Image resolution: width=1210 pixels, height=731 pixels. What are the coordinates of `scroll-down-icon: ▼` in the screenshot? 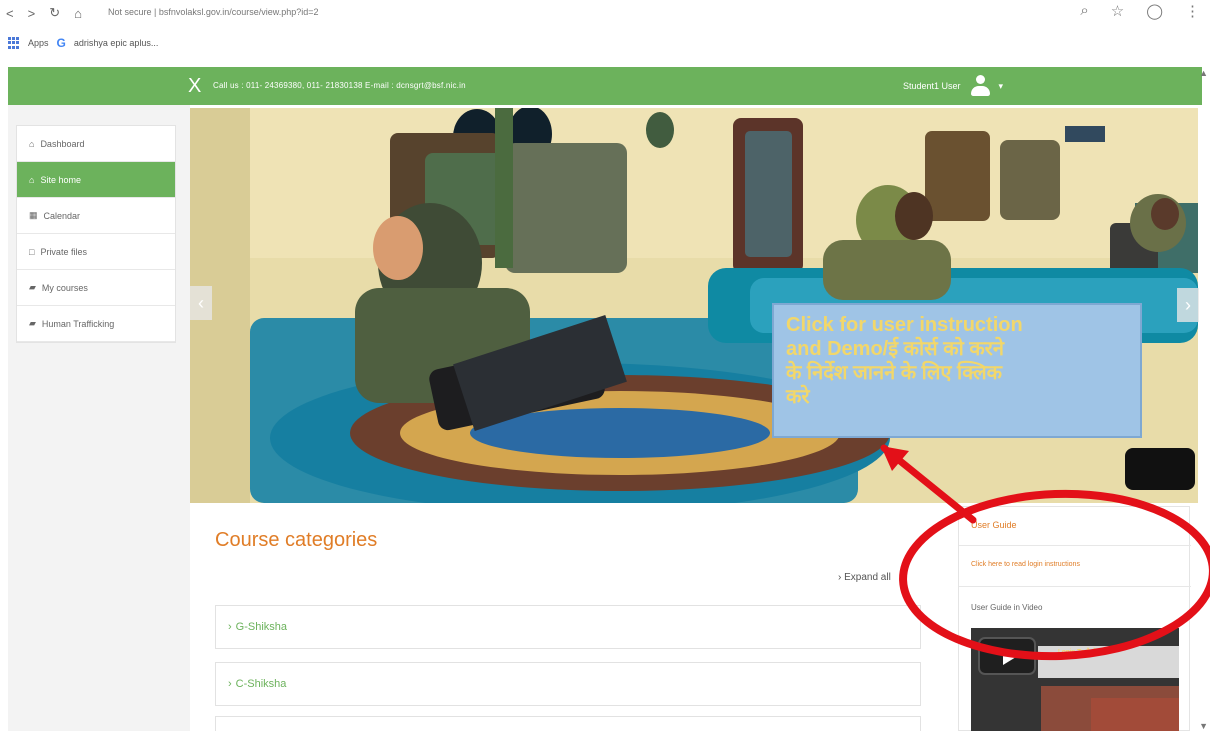 It's located at (1203, 726).